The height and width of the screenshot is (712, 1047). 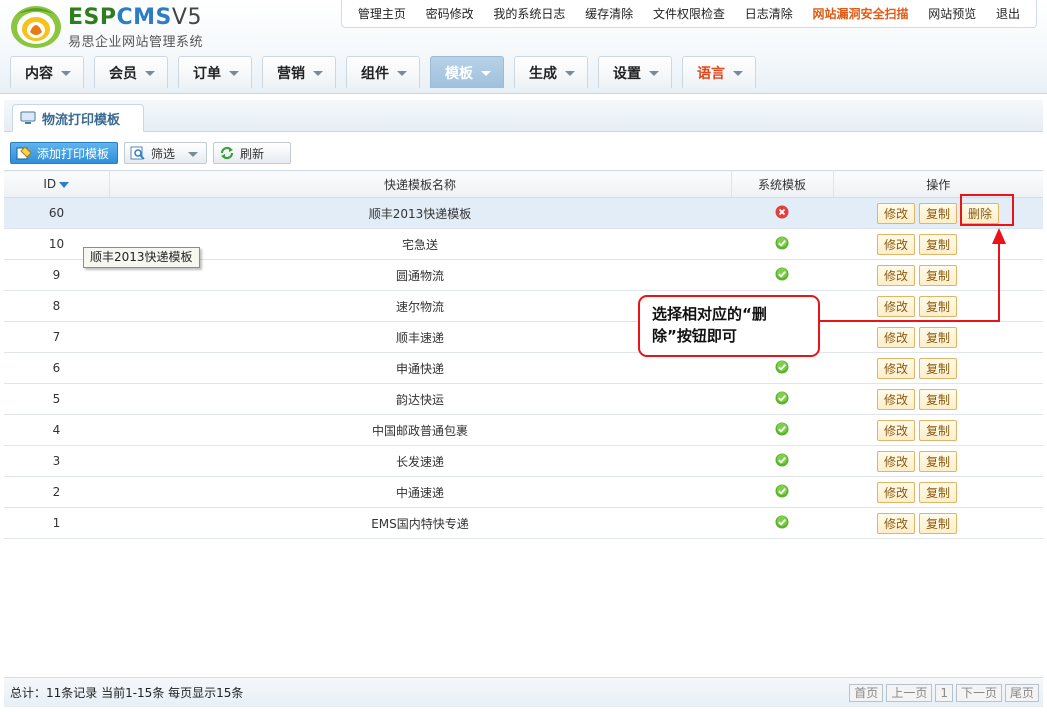 What do you see at coordinates (382, 13) in the screenshot?
I see `top-link-0: 管理主页` at bounding box center [382, 13].